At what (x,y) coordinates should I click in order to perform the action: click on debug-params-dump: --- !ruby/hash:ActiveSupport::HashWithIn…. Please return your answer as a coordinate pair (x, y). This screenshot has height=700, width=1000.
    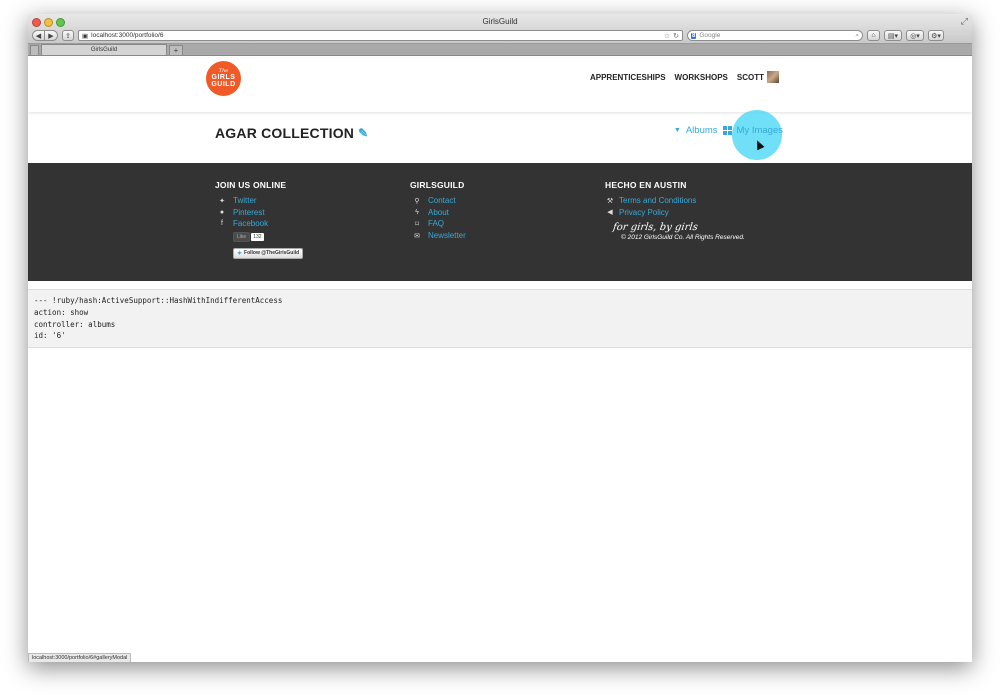
    Looking at the image, I should click on (500, 318).